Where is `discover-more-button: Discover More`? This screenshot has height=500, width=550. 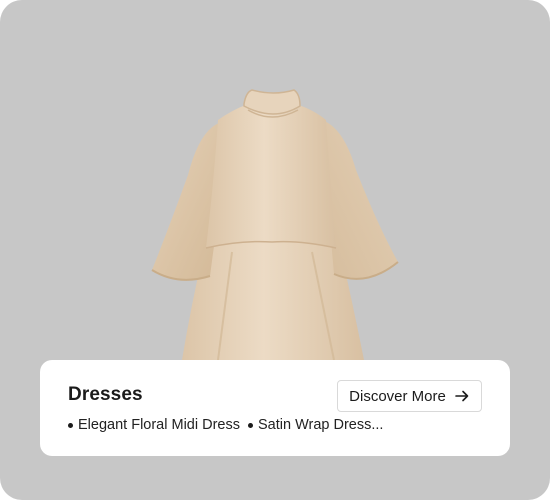 discover-more-button: Discover More is located at coordinates (409, 396).